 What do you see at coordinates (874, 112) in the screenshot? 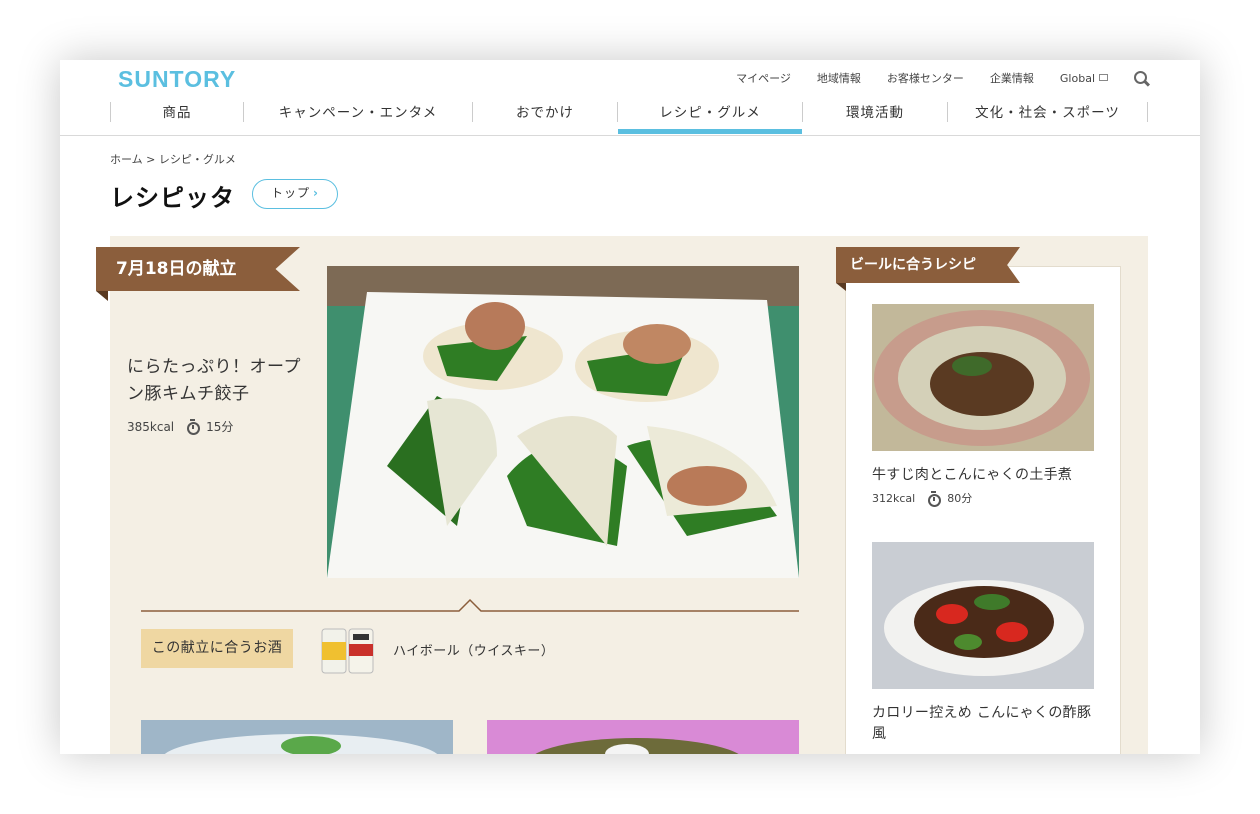
I see `gnav-environment: 環境活動` at bounding box center [874, 112].